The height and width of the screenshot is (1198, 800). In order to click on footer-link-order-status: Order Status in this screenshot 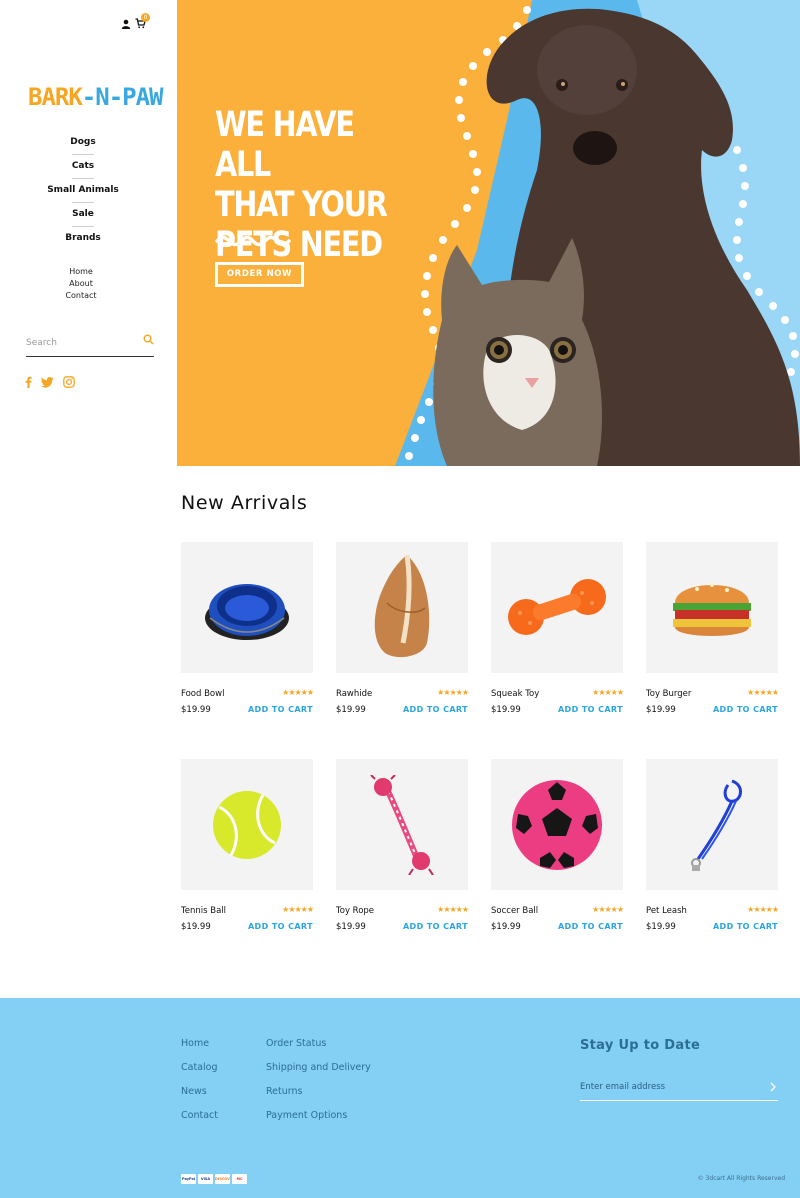, I will do `click(296, 1043)`.